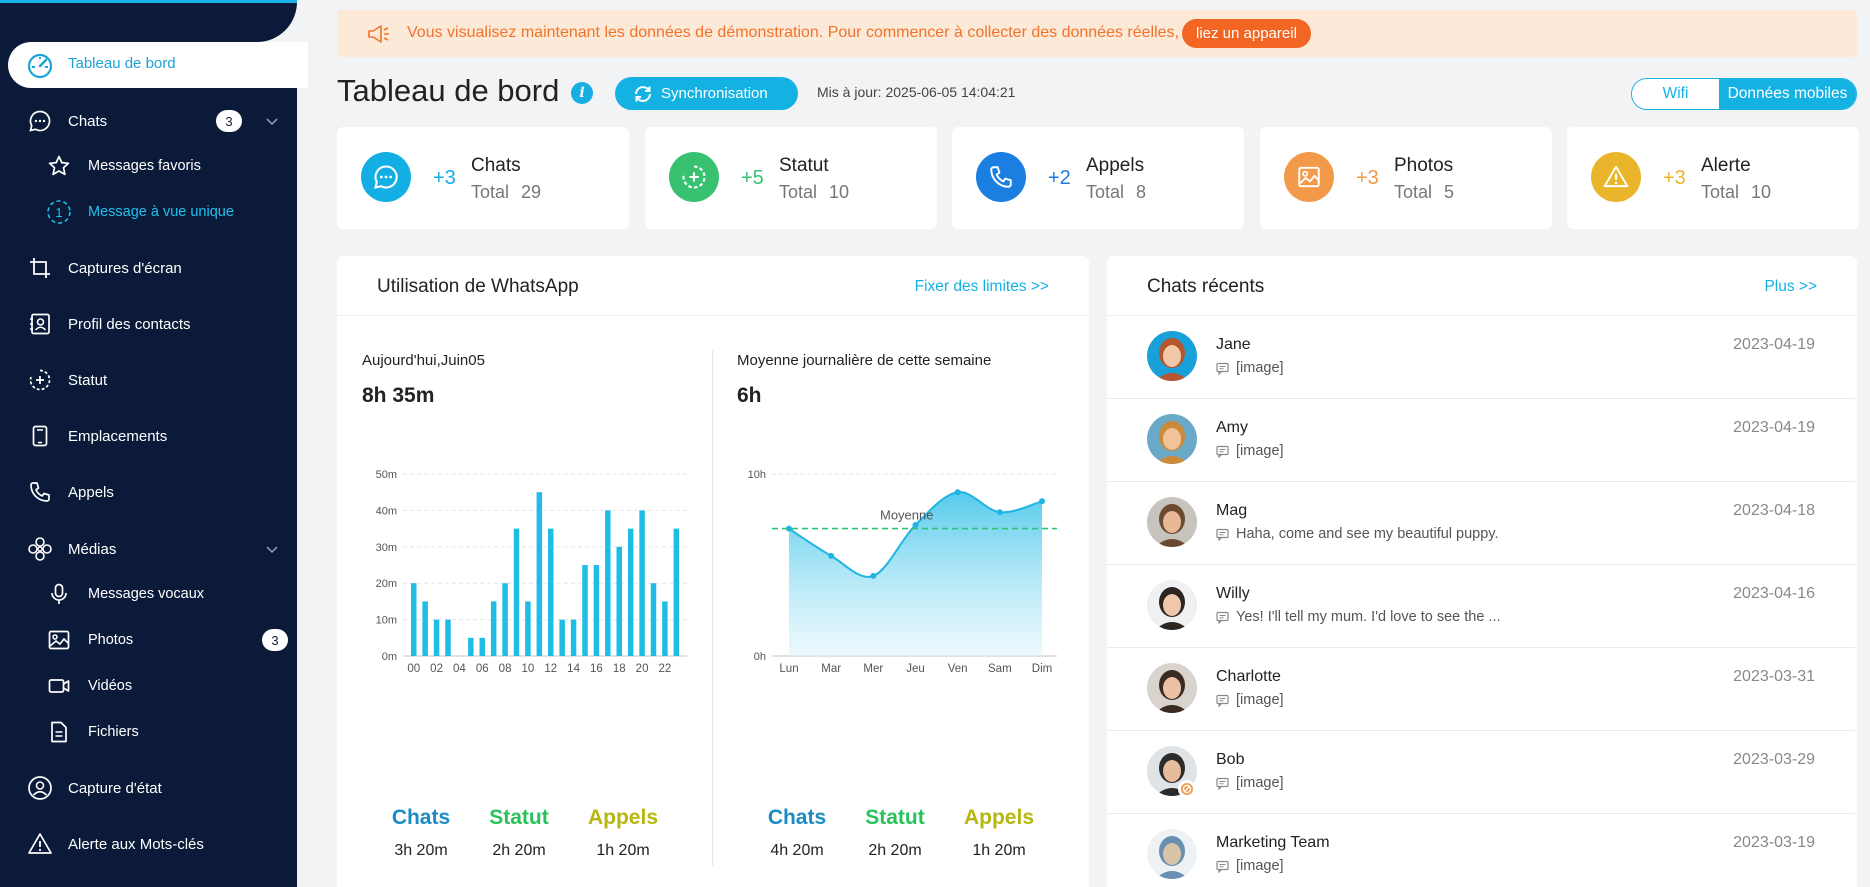 This screenshot has width=1870, height=887. I want to click on chat-bubble-icon, so click(386, 177).